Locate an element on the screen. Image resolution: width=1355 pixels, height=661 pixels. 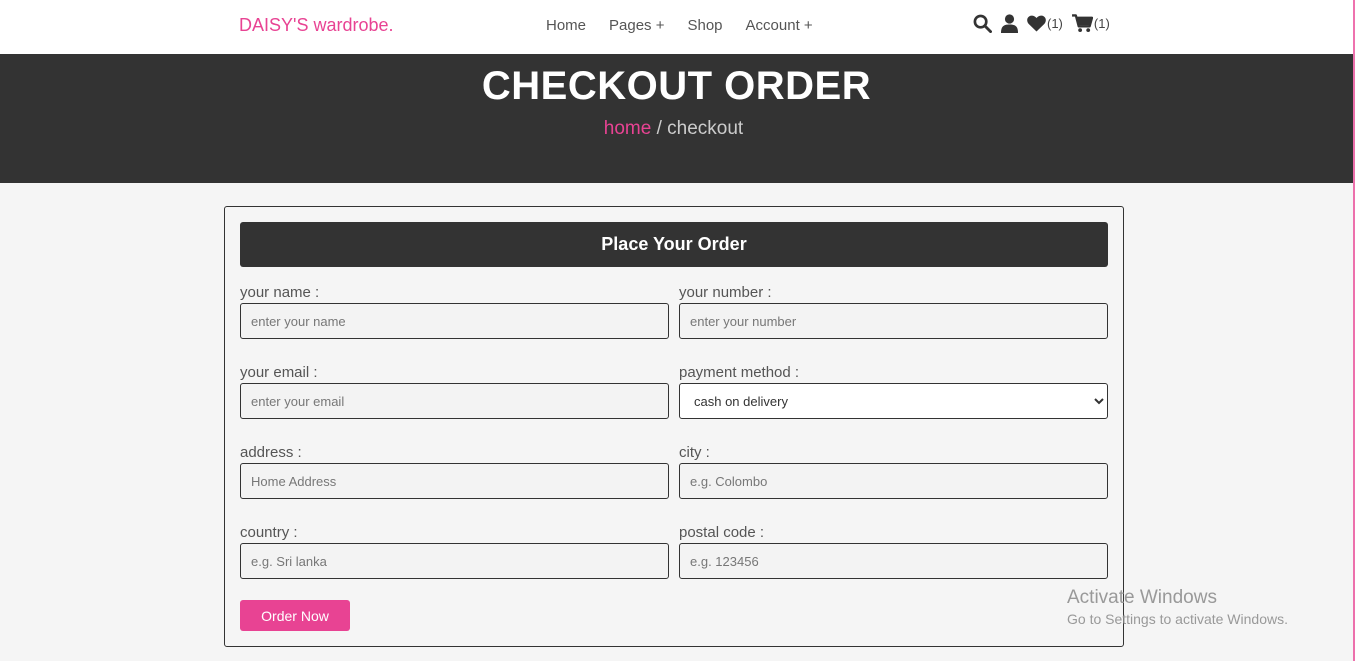
payment-field-group: payment method : cash on delivery is located at coordinates (893, 390).